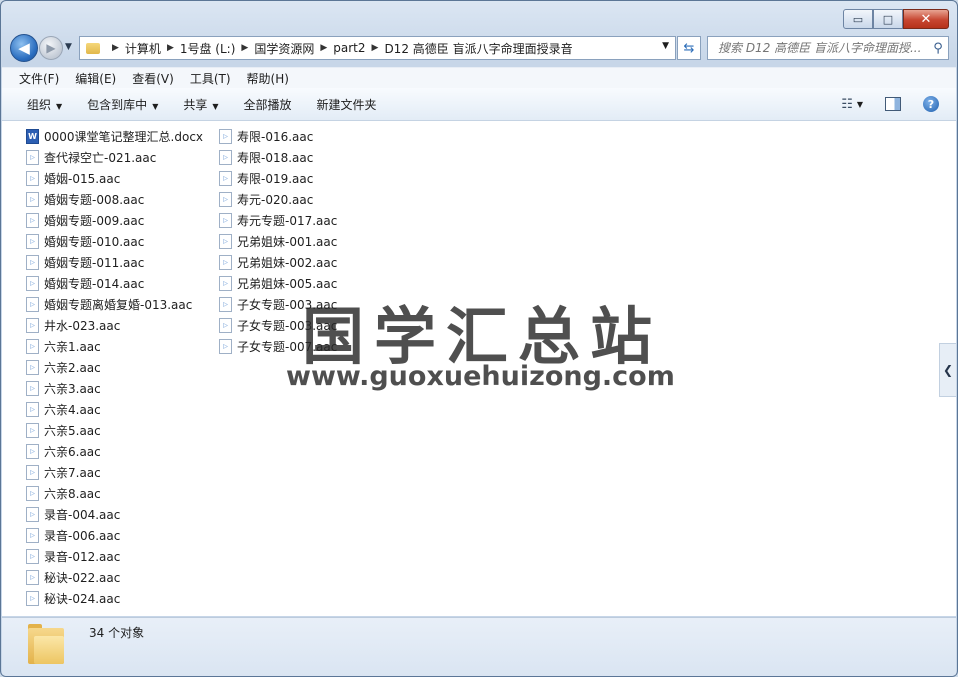 The height and width of the screenshot is (677, 958). What do you see at coordinates (82, 179) in the screenshot?
I see `file-name: 婚姻-015.aac` at bounding box center [82, 179].